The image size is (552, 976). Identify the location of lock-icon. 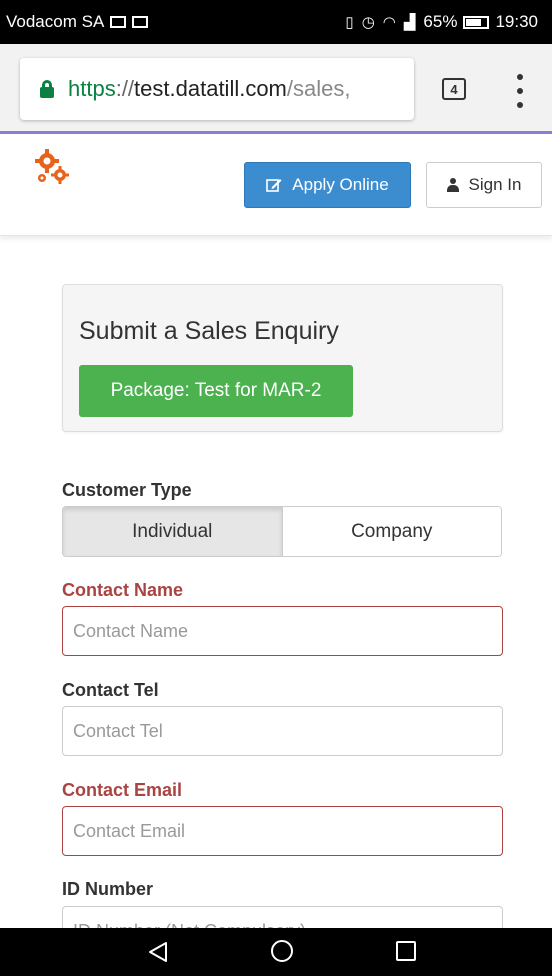
(47, 89).